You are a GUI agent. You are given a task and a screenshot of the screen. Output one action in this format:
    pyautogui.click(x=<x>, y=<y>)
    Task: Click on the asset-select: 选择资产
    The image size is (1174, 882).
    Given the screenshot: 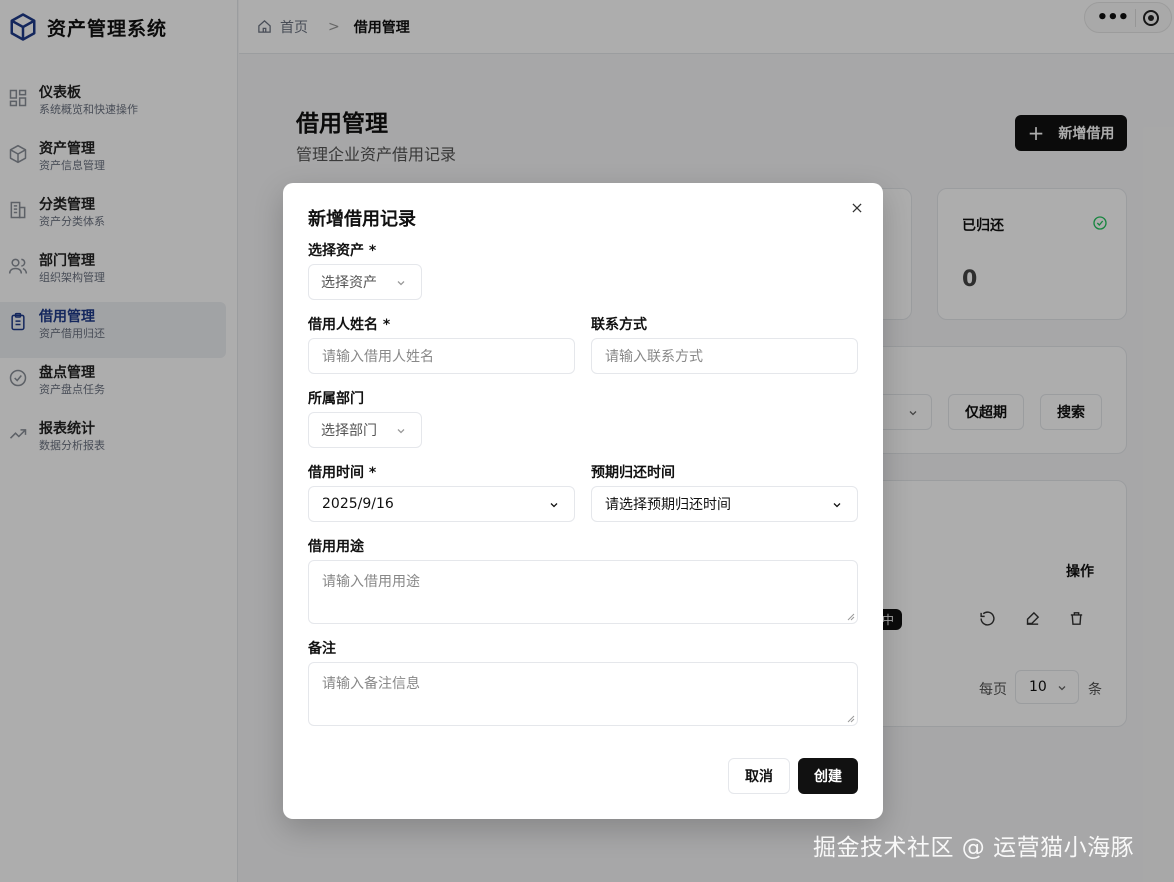 What is the action you would take?
    pyautogui.click(x=365, y=282)
    